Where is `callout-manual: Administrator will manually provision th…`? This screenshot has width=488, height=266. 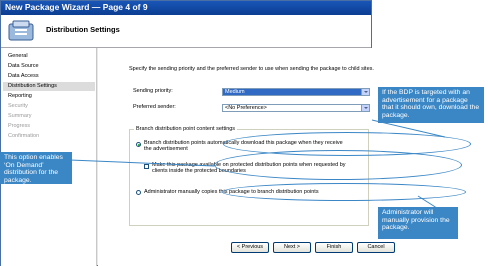
callout-manual: Administrator will manually provision th… is located at coordinates (418, 223).